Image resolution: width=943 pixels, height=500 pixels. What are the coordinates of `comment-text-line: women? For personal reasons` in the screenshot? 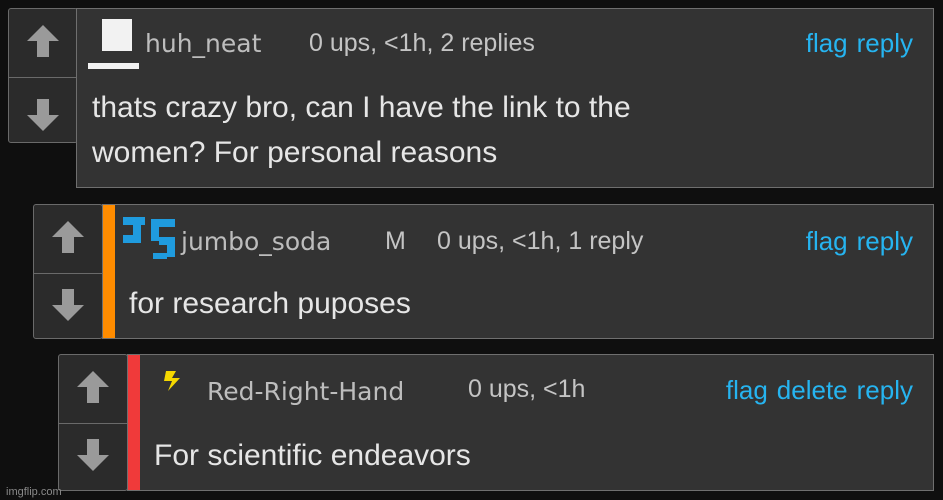 It's located at (295, 152).